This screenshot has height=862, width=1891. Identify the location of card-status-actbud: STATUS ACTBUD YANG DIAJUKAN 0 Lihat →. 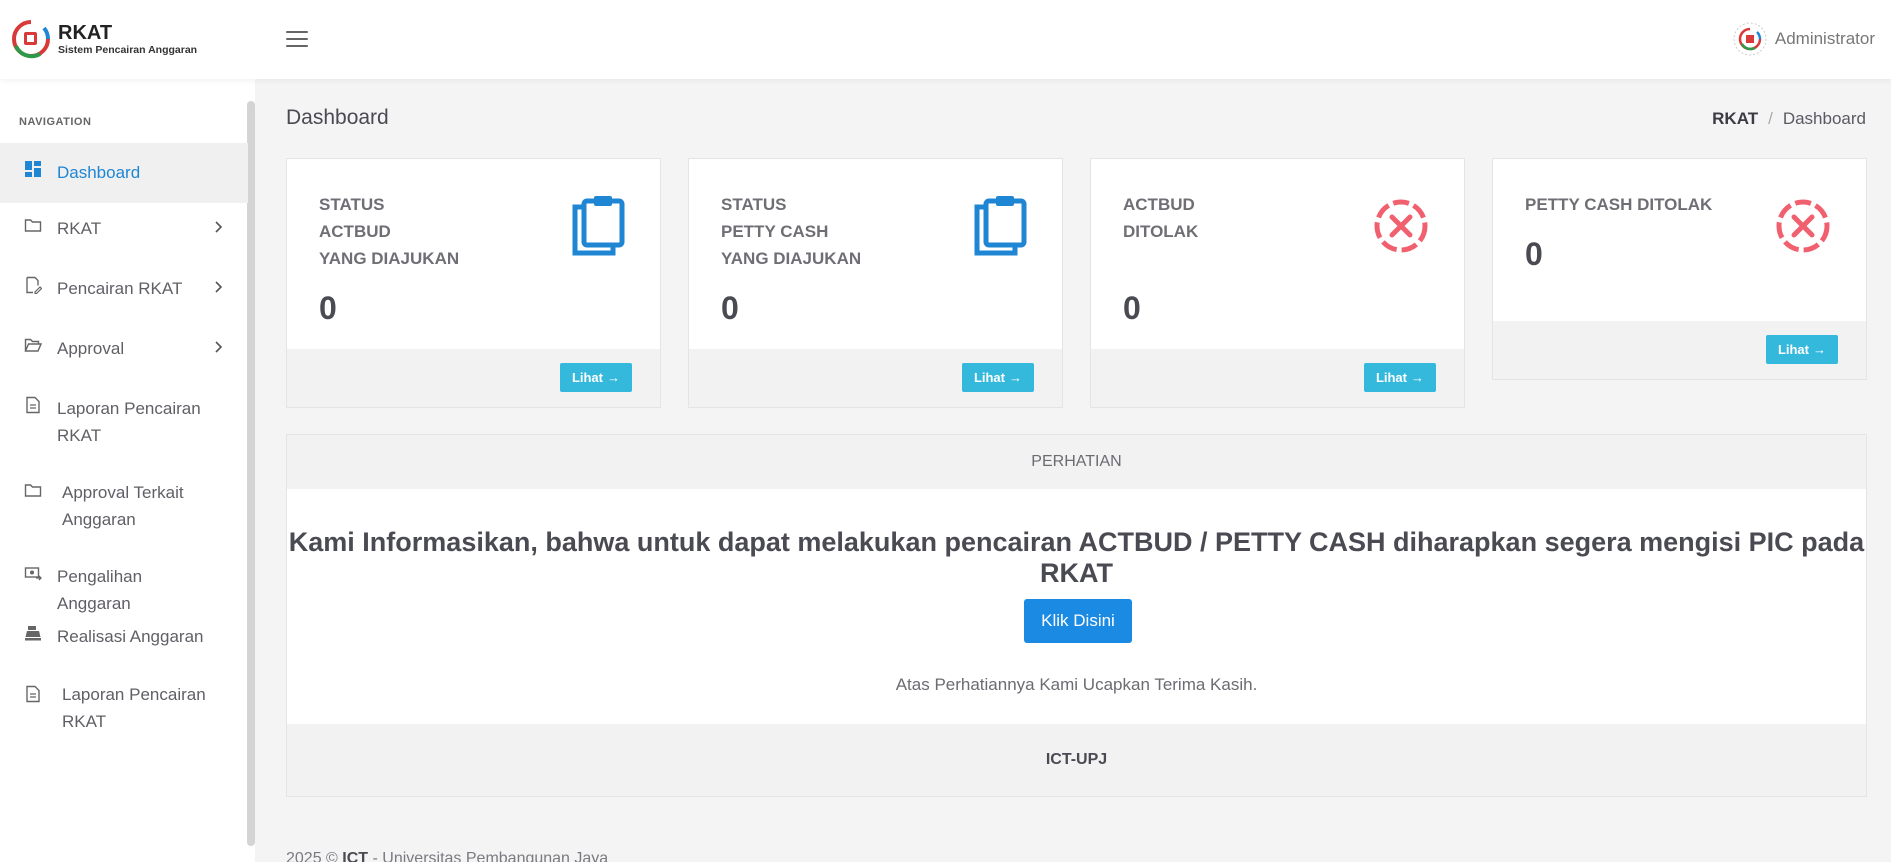
(473, 283).